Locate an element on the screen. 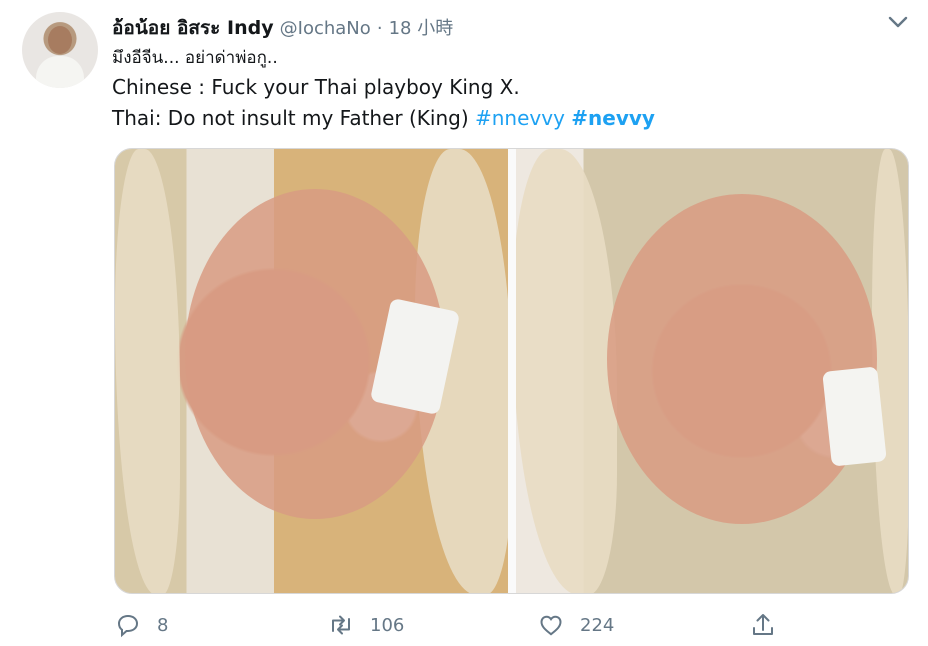 Image resolution: width=928 pixels, height=646 pixels. tweet-time: 18 小時 is located at coordinates (421, 28).